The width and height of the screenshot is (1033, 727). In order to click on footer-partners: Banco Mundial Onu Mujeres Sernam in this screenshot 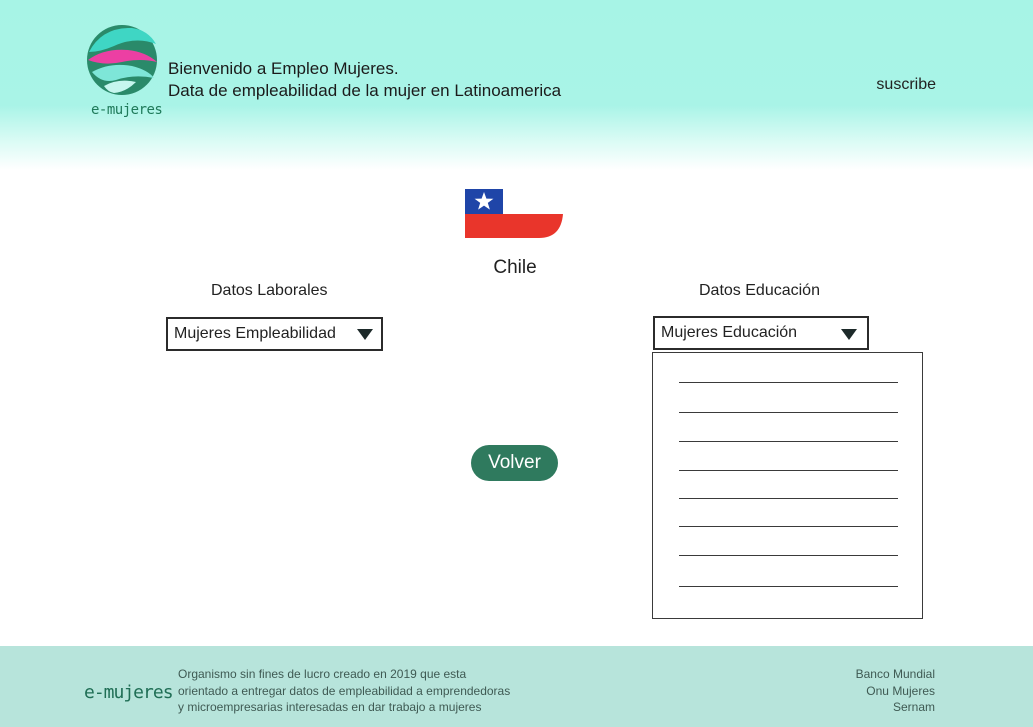, I will do `click(895, 691)`.